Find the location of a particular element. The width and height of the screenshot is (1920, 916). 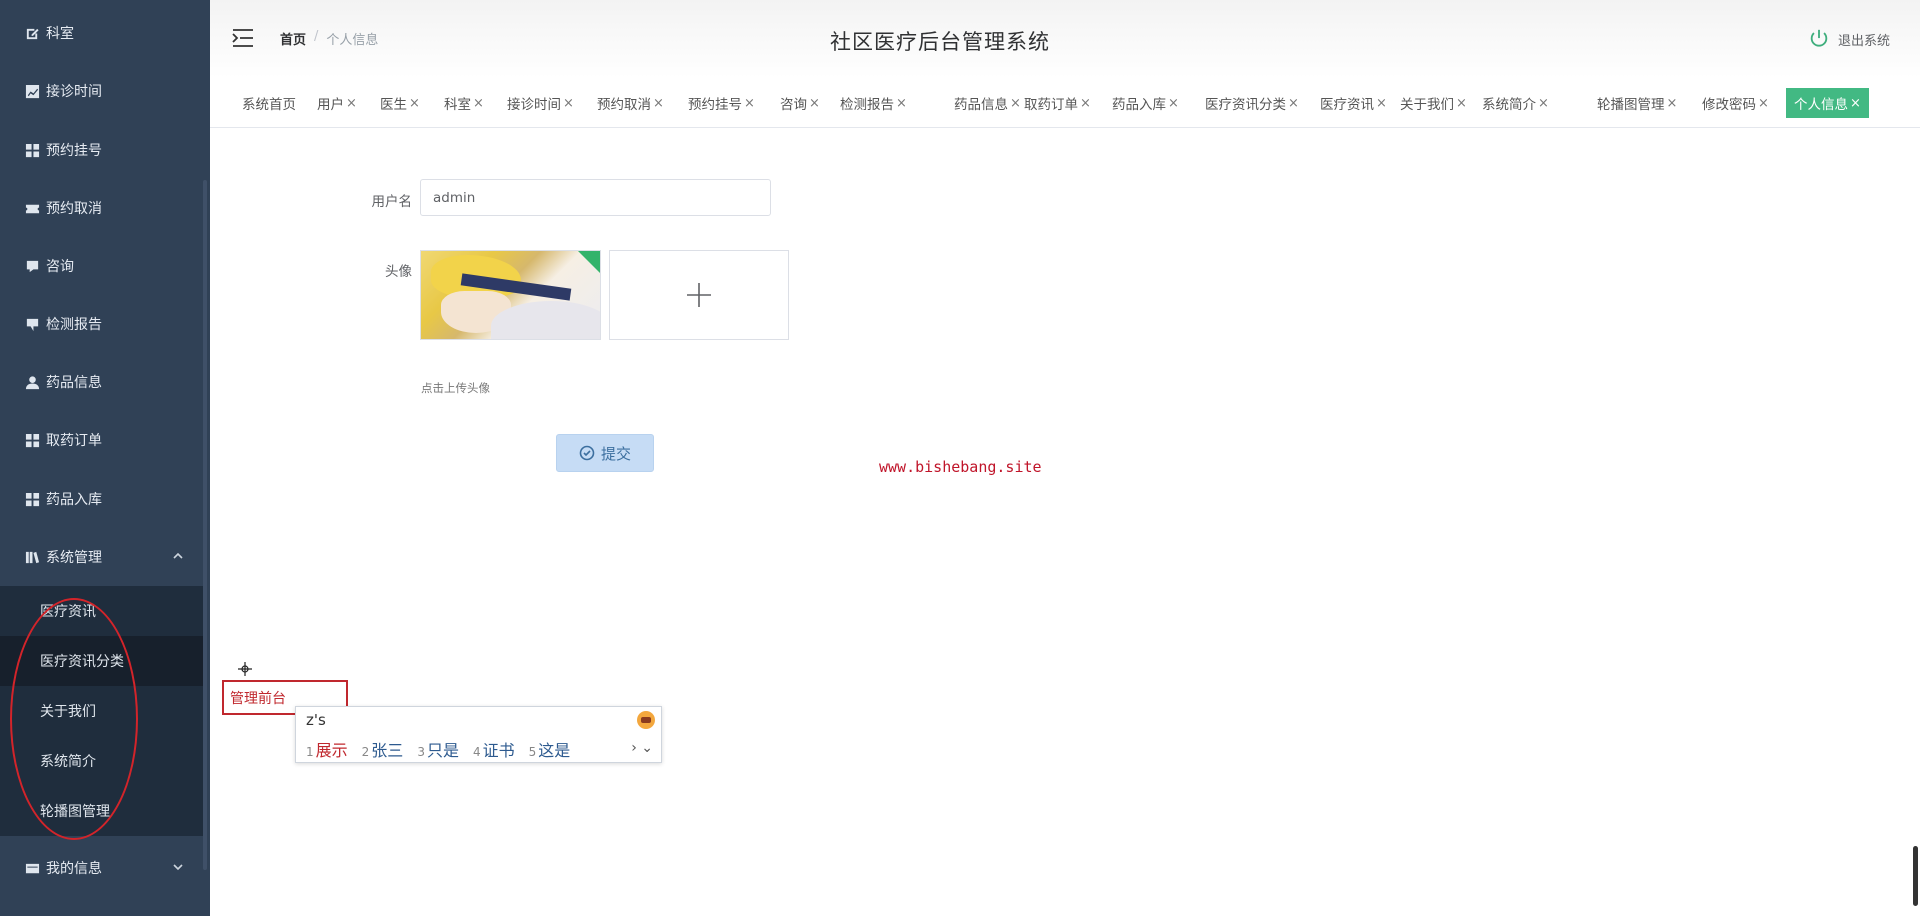

top-header: 首页 / 个人信息 社区医疗后台管理系统 退出系统 is located at coordinates (1065, 39).